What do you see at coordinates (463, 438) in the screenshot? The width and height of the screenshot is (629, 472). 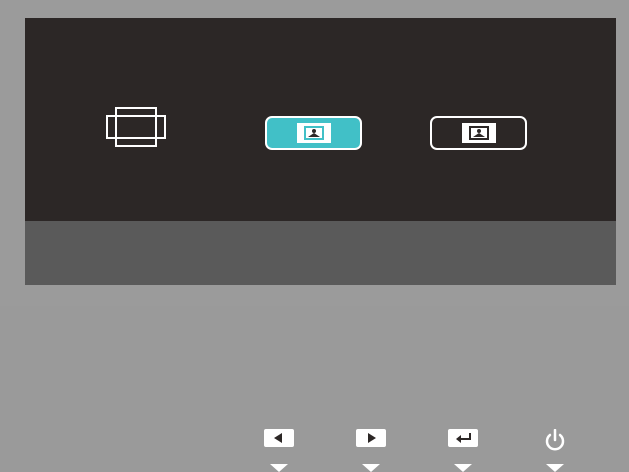 I see `enter-icon` at bounding box center [463, 438].